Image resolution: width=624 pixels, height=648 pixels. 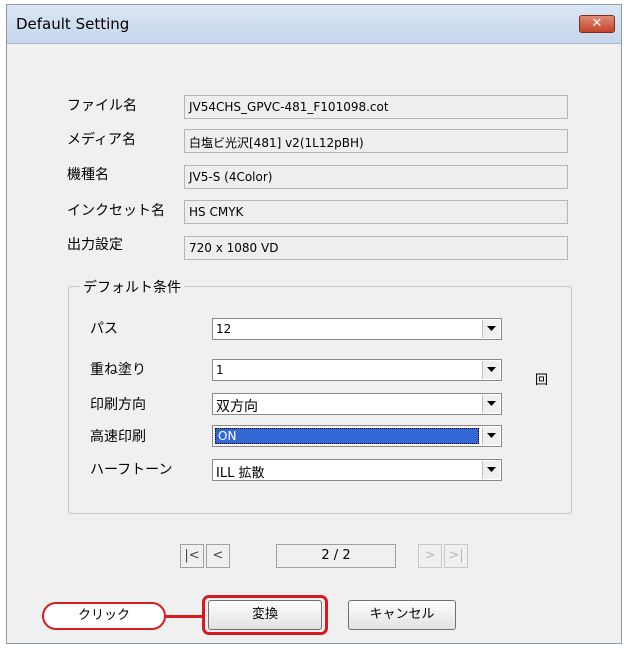 What do you see at coordinates (104, 616) in the screenshot?
I see `click-callout: クリック` at bounding box center [104, 616].